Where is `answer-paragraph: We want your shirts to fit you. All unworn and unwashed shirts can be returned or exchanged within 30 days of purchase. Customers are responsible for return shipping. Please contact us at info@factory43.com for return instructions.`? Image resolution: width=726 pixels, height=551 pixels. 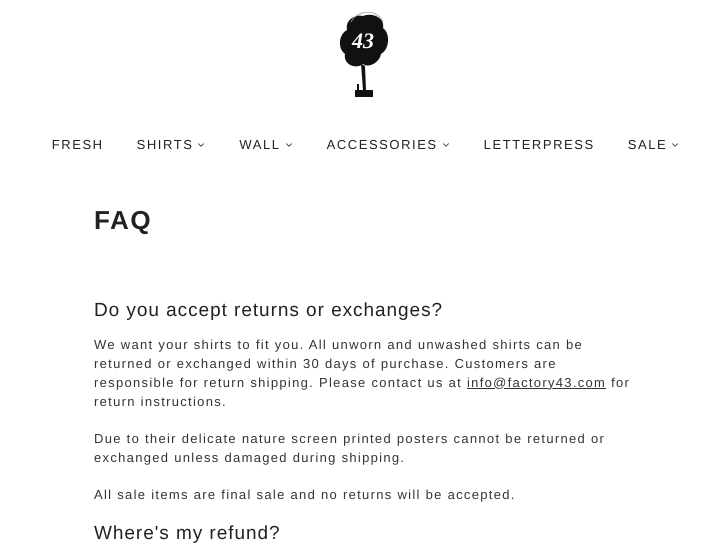 answer-paragraph: We want your shirts to fit you. All unworn and unwashed shirts can be returned or exchanged within 30 days of purchase. Customers are responsible for return shipping. Please contact us at info@factory43.com for return instructions. is located at coordinates (363, 373).